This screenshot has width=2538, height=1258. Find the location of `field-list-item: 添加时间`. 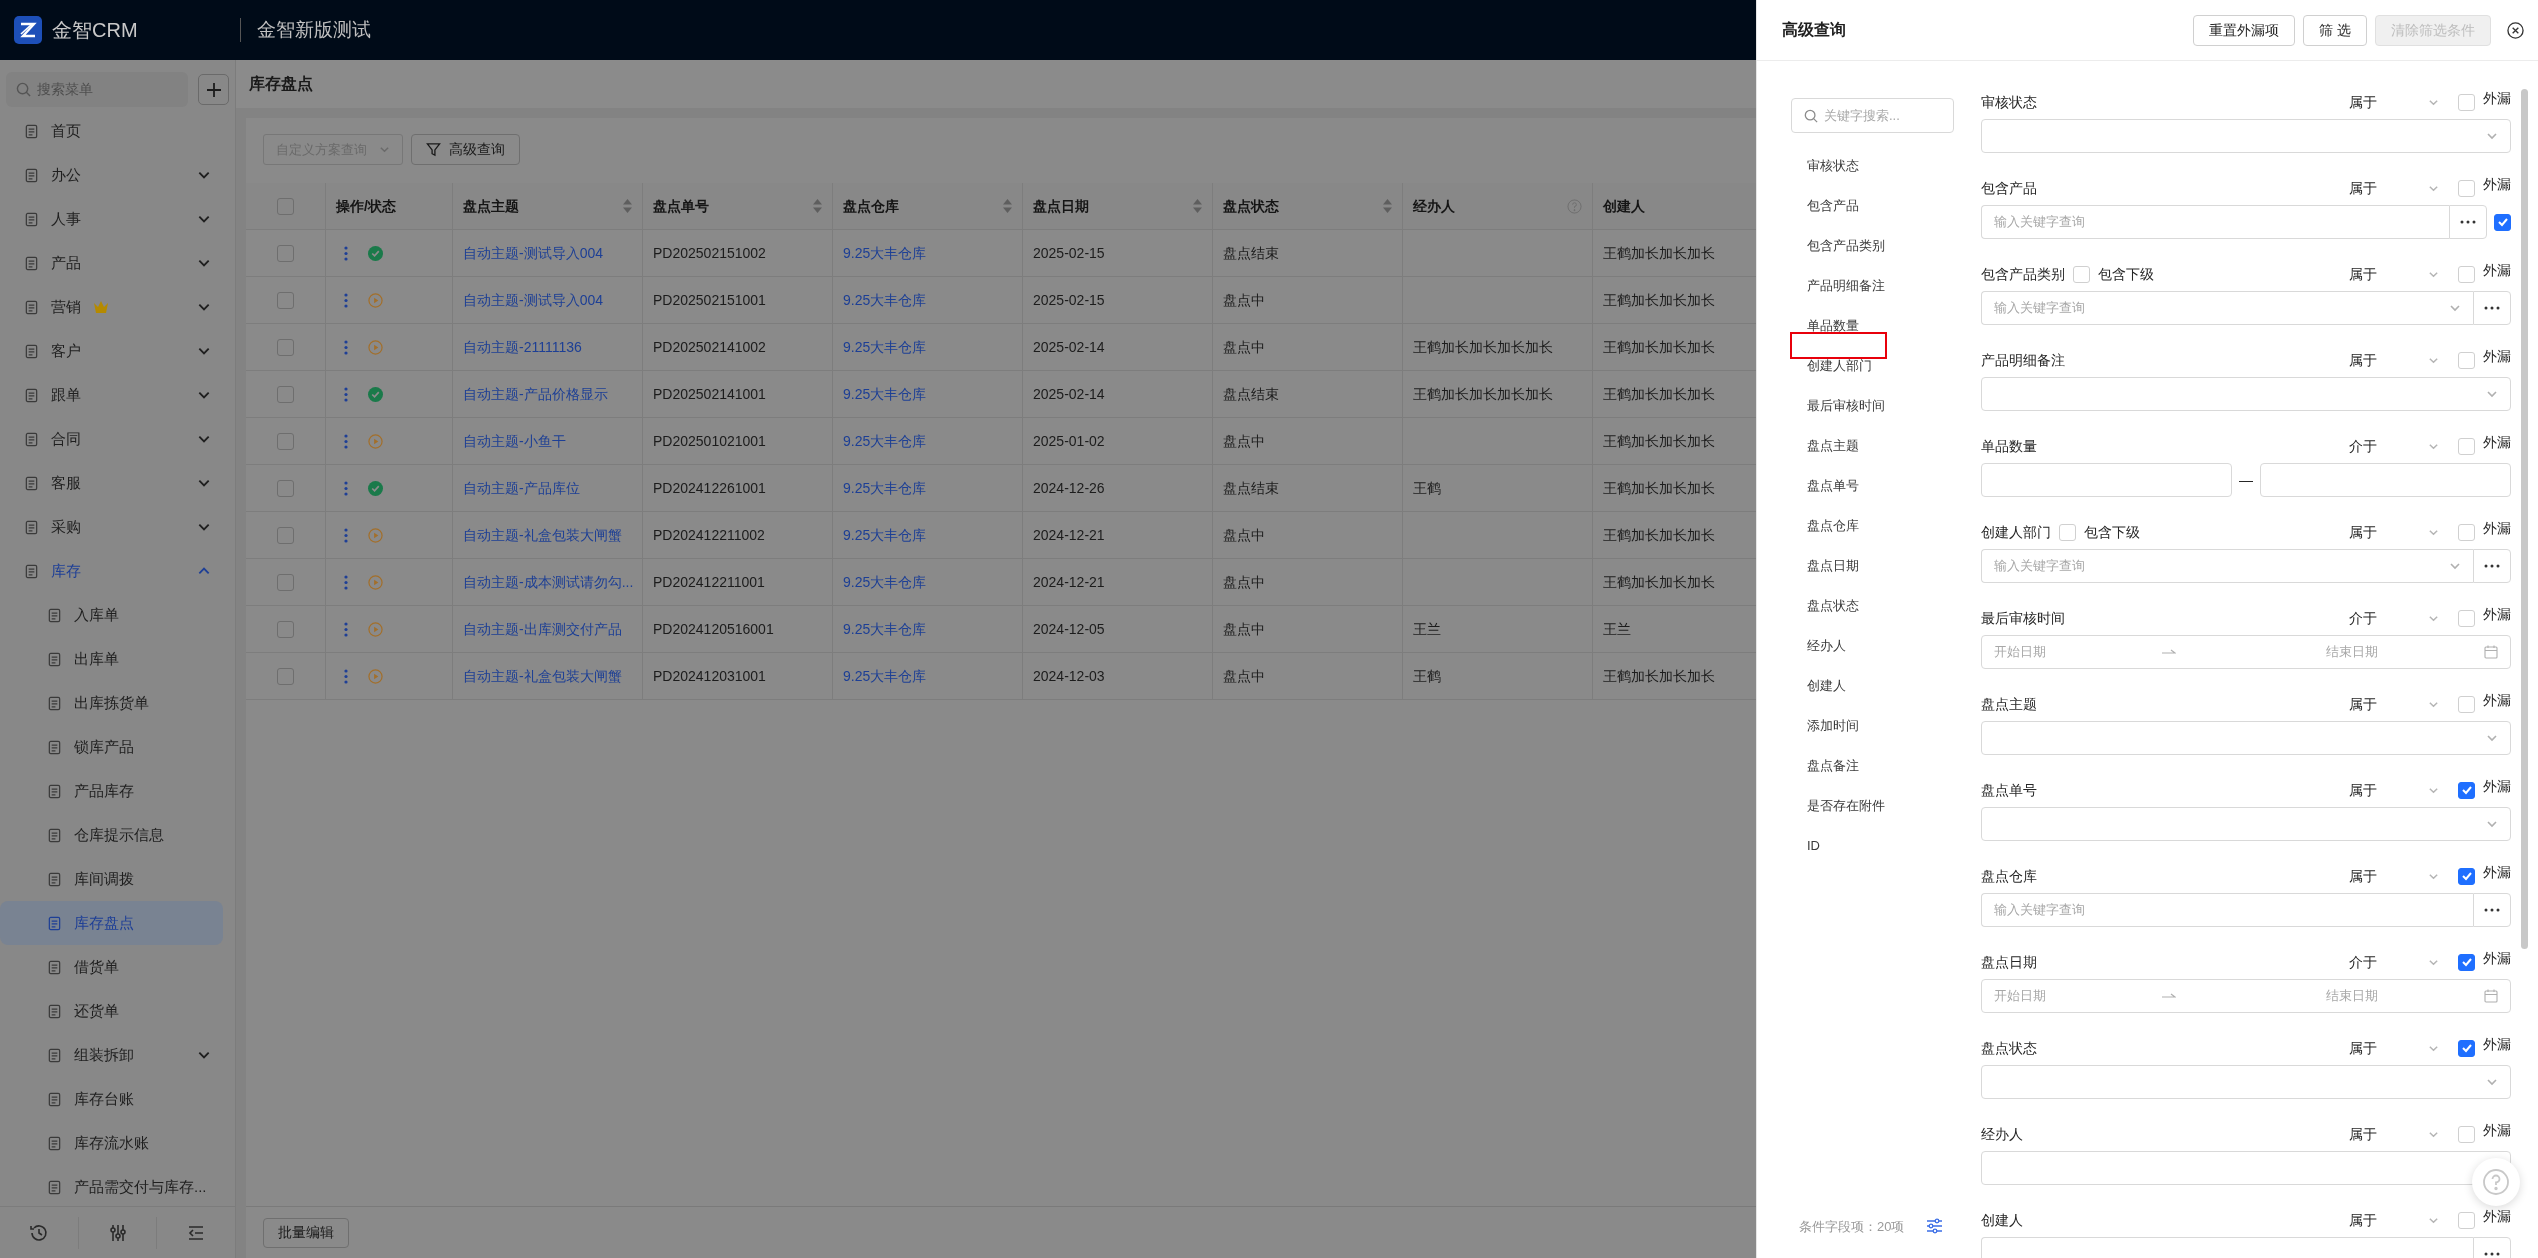

field-list-item: 添加时间 is located at coordinates (1833, 726).